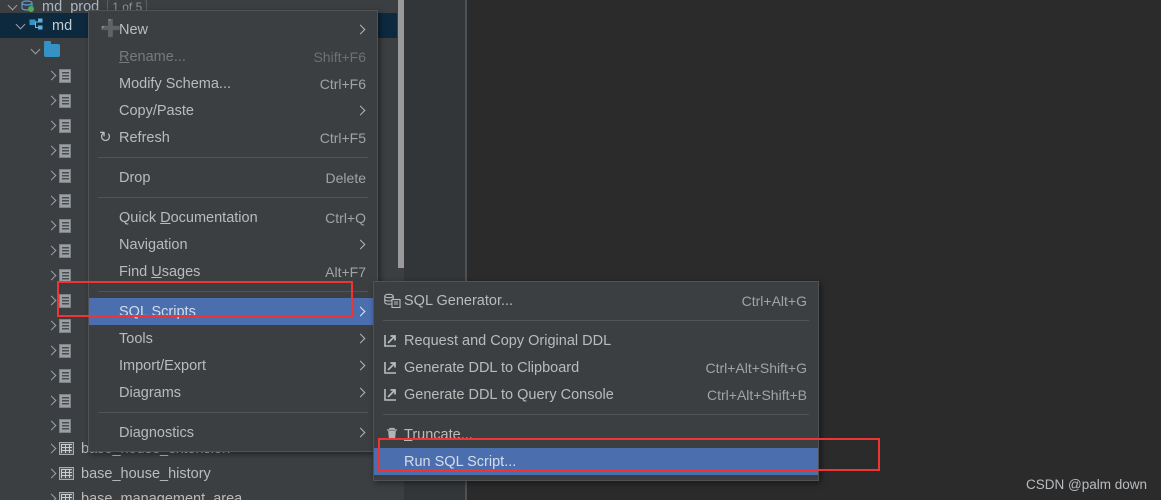  Describe the element at coordinates (233, 29) in the screenshot. I see `menu-item-new: ➕ New` at that location.